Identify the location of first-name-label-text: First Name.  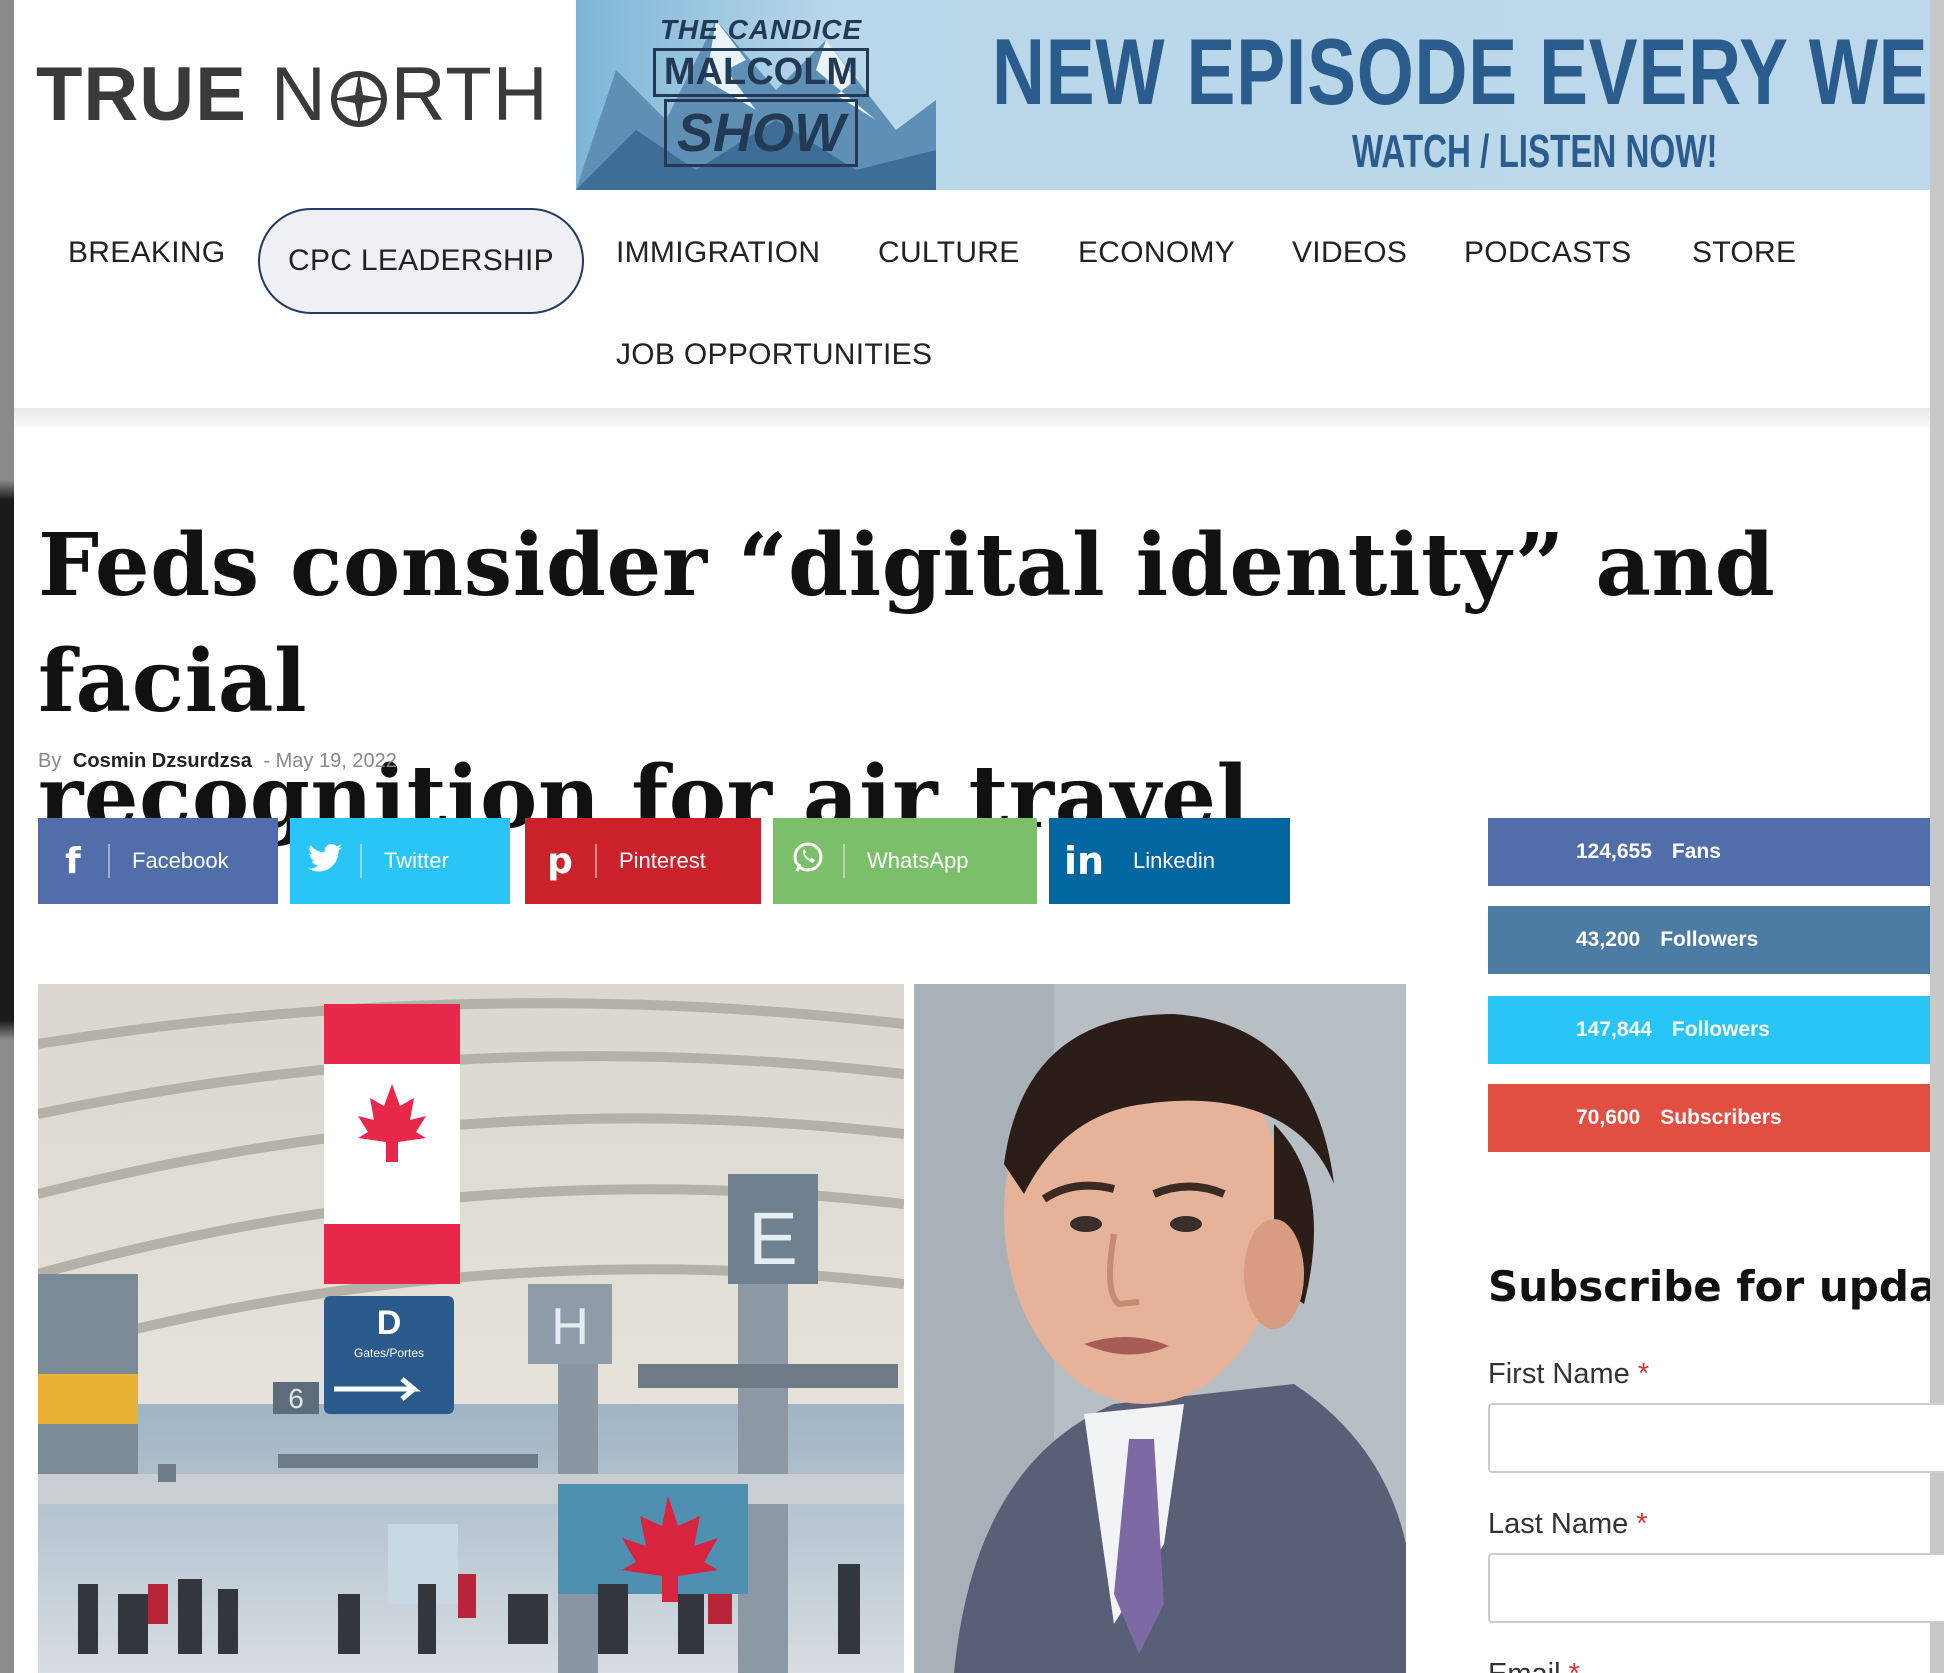
(1559, 1374).